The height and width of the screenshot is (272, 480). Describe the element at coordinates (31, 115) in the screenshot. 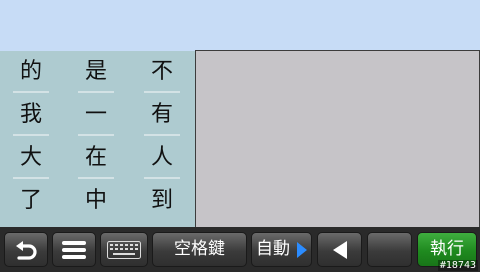

I see `candidate-char: 我` at that location.